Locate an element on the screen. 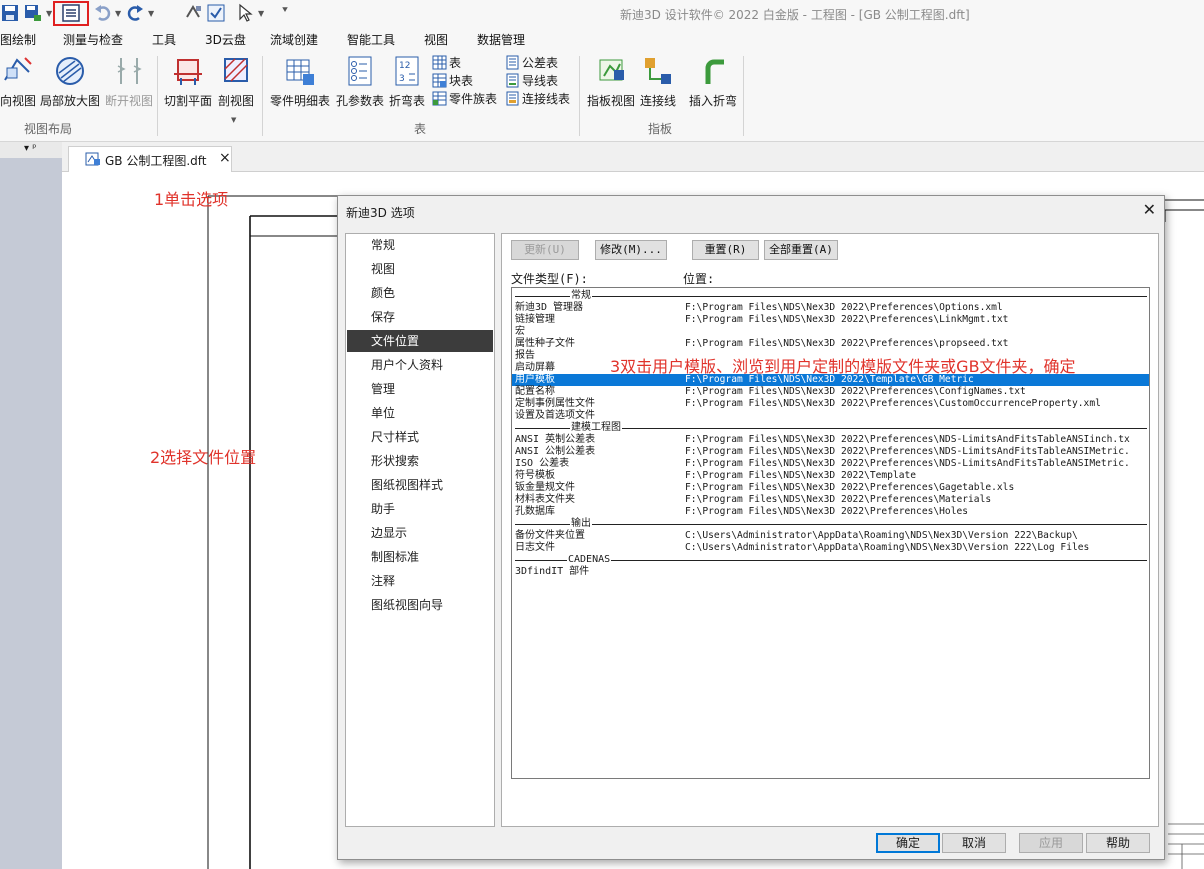 The image size is (1204, 869). category-annotation: 注释 is located at coordinates (420, 581).